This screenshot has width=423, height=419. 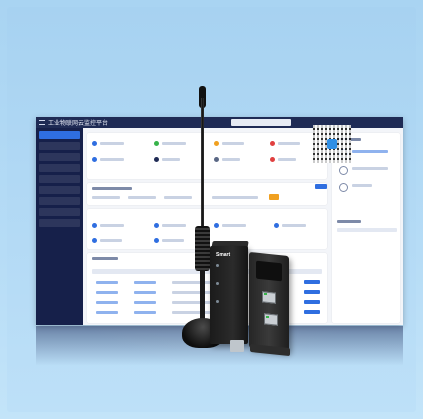 What do you see at coordinates (321, 186) in the screenshot?
I see `action-button` at bounding box center [321, 186].